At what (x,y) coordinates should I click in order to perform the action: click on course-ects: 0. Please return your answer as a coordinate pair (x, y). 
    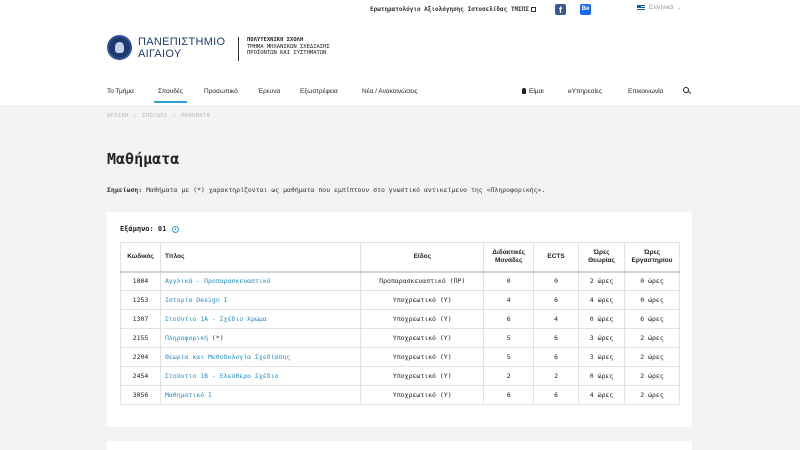
    Looking at the image, I should click on (556, 281).